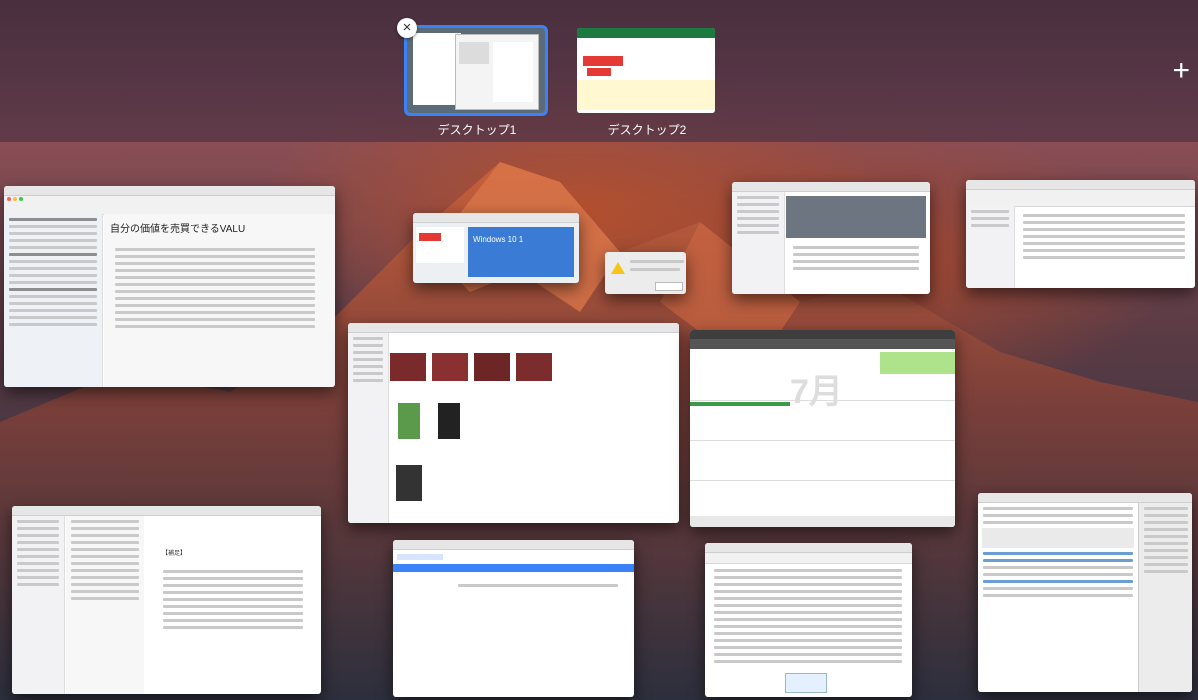 Image resolution: width=1198 pixels, height=700 pixels. Describe the element at coordinates (477, 130) in the screenshot. I see `space-label: デスクトップ1` at that location.